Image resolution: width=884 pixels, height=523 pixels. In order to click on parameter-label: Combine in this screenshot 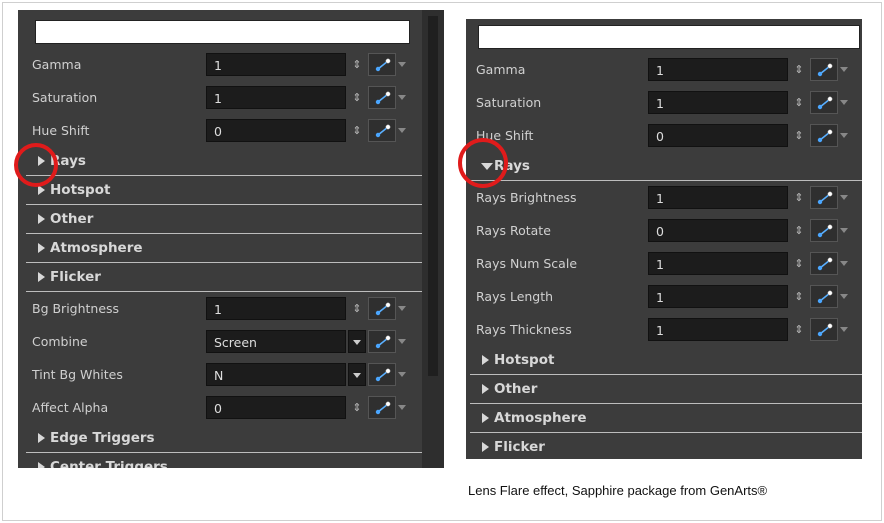, I will do `click(60, 341)`.